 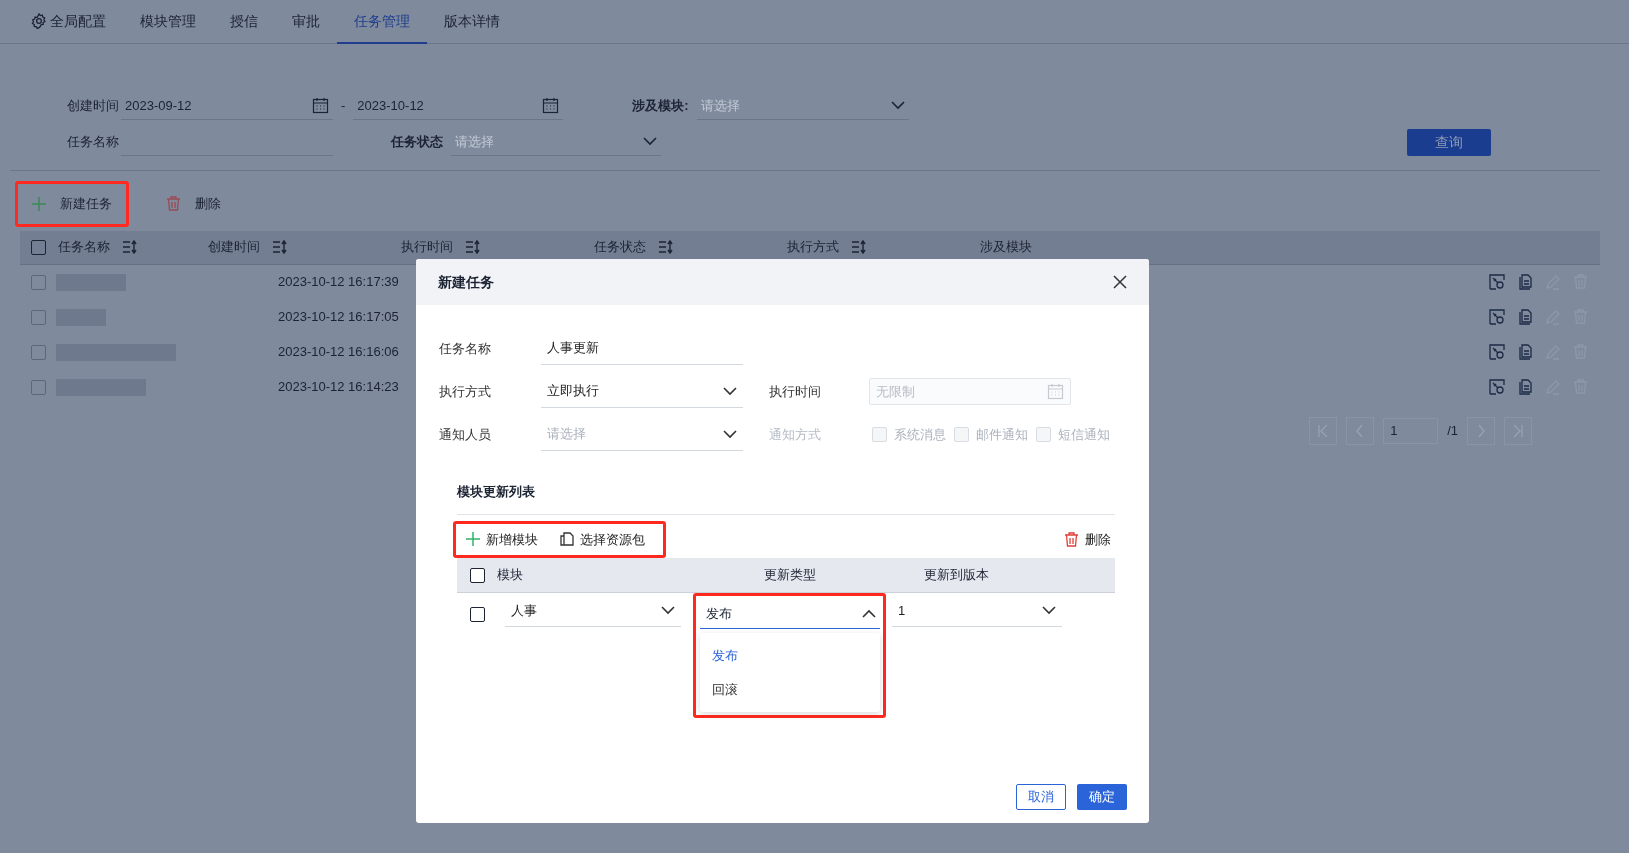 What do you see at coordinates (382, 22) in the screenshot?
I see `nav-tab: 任务管理` at bounding box center [382, 22].